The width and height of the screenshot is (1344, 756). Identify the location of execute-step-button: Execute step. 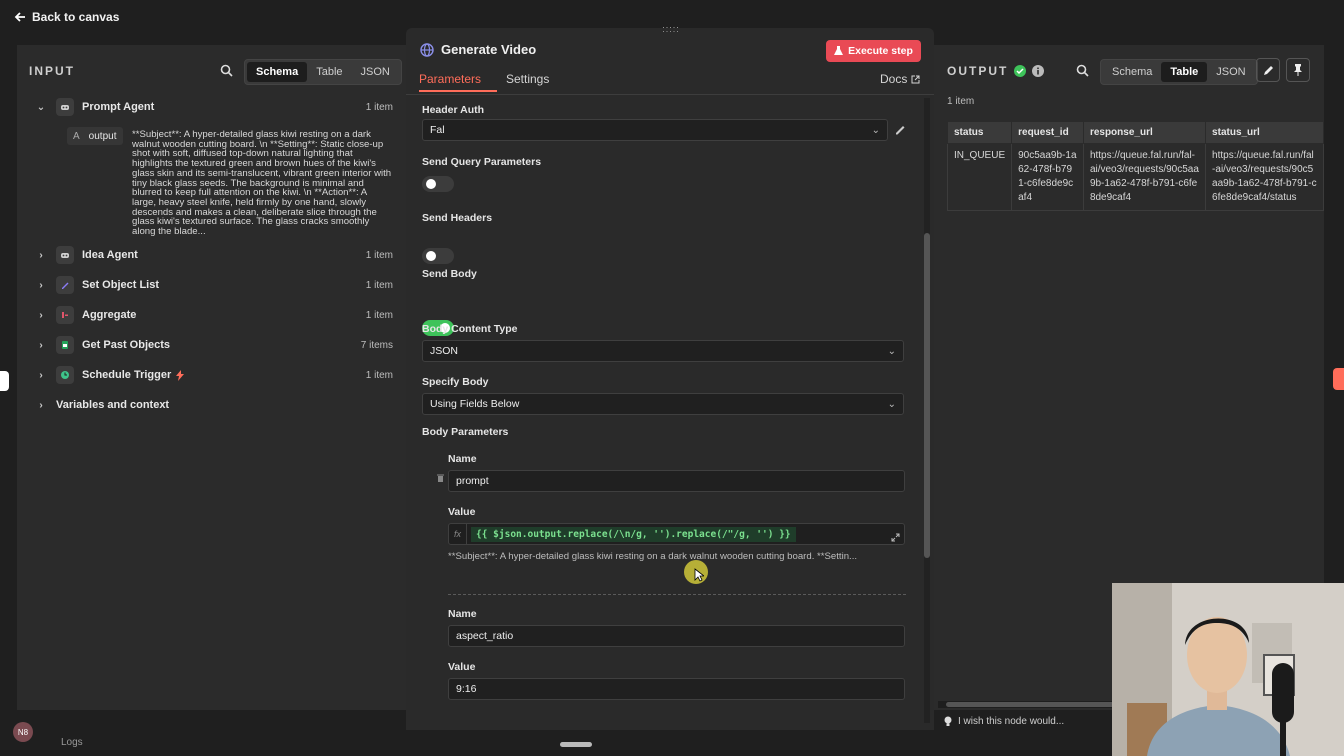
(873, 51).